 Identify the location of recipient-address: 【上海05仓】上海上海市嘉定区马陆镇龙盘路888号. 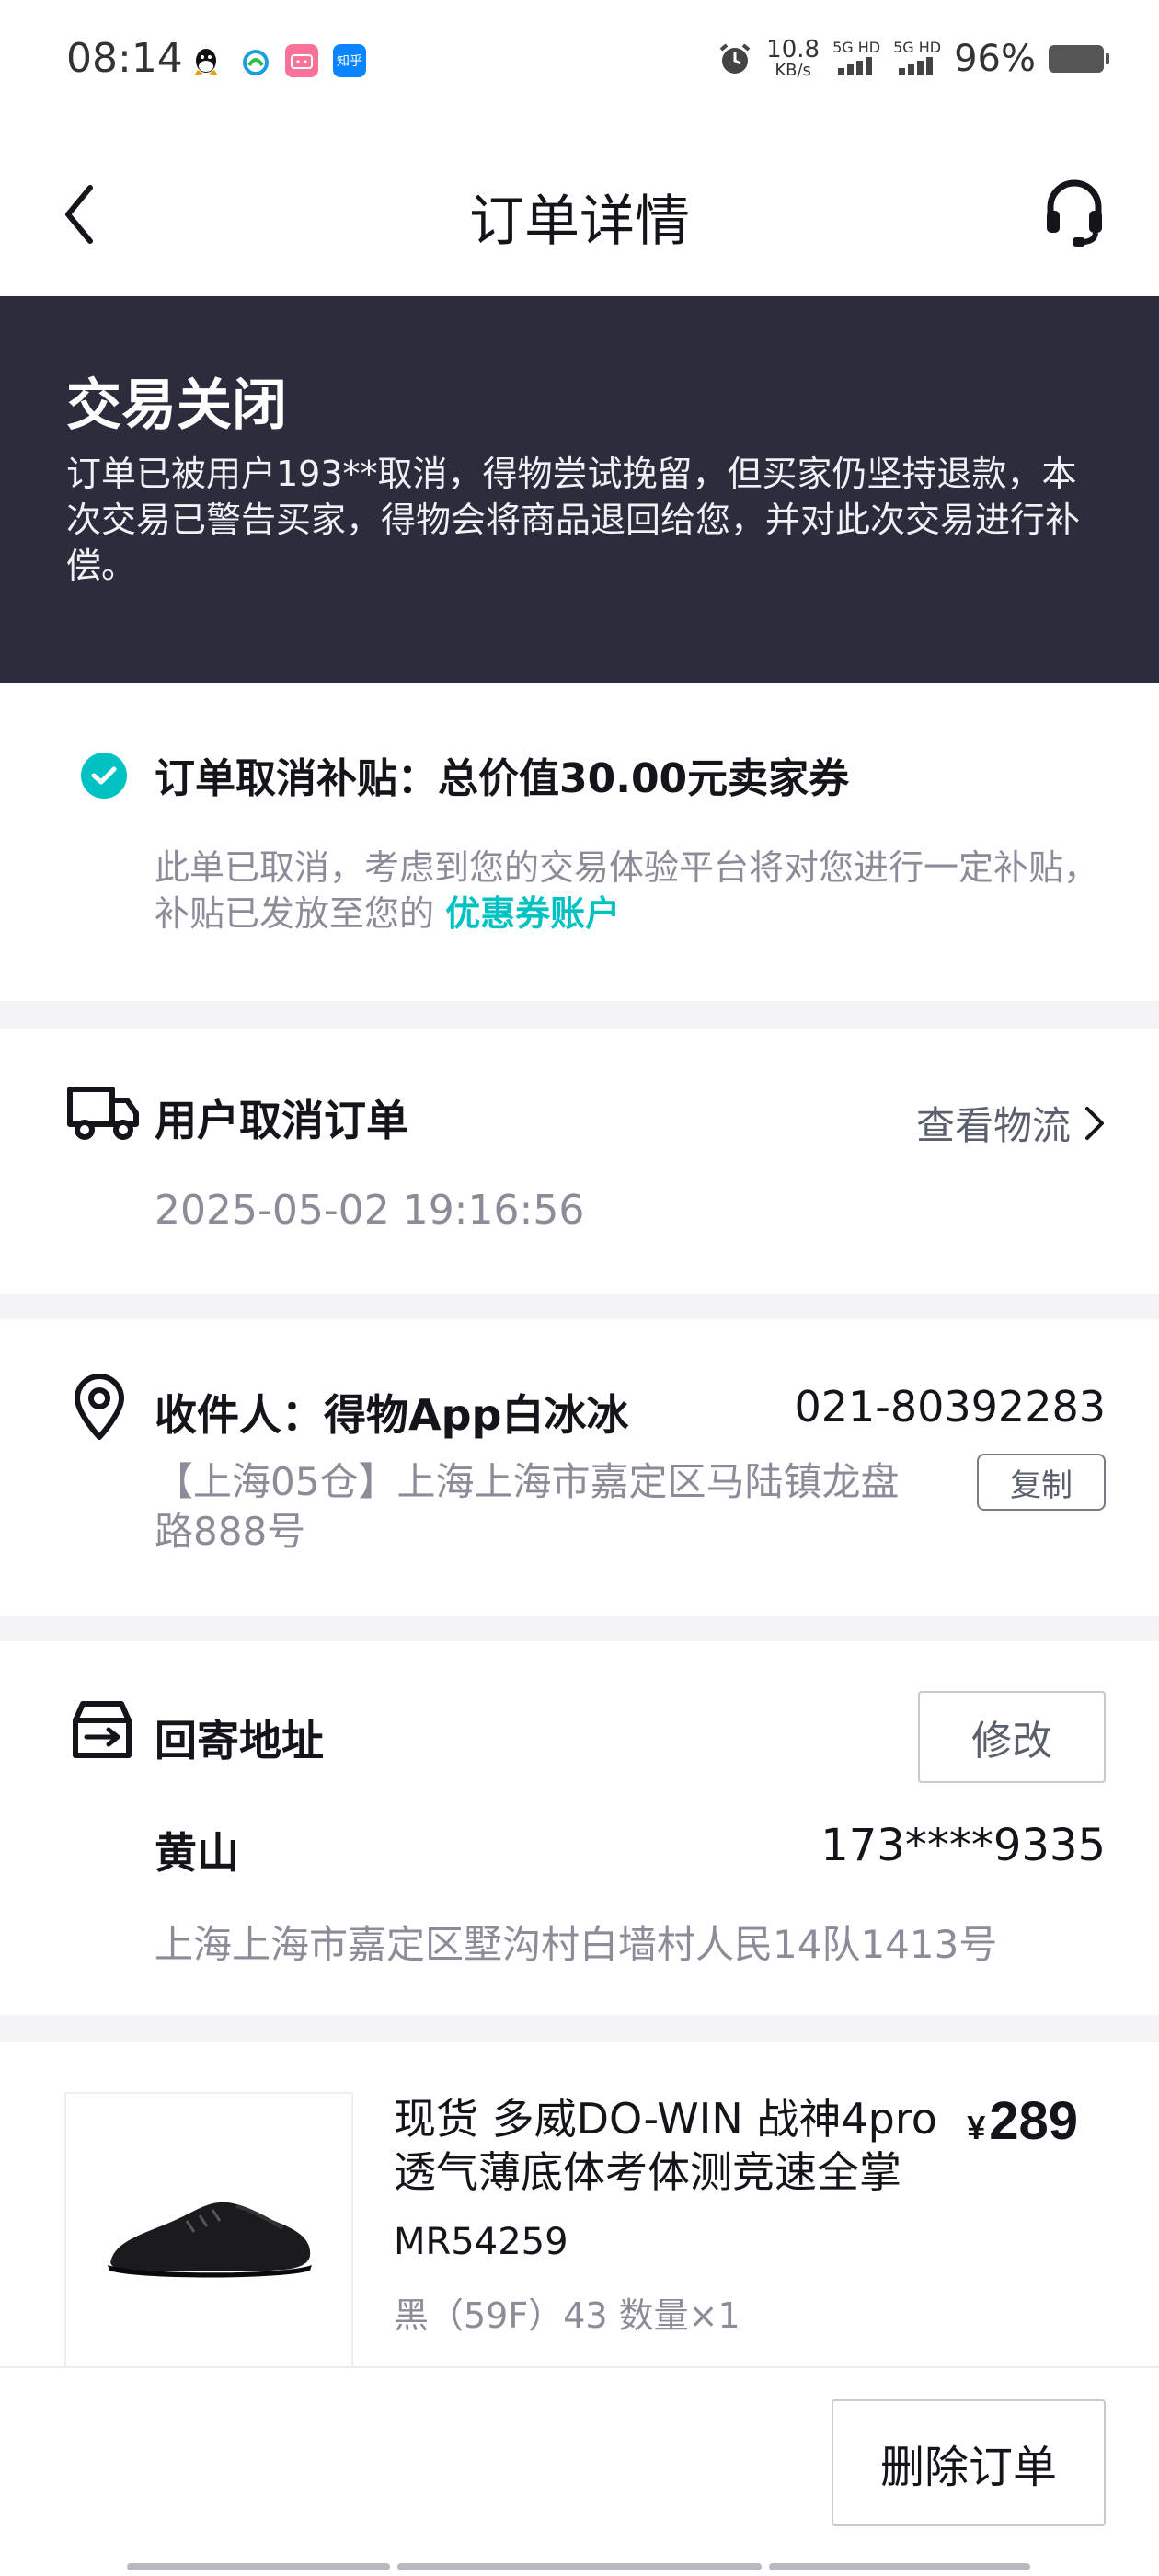
(527, 1506).